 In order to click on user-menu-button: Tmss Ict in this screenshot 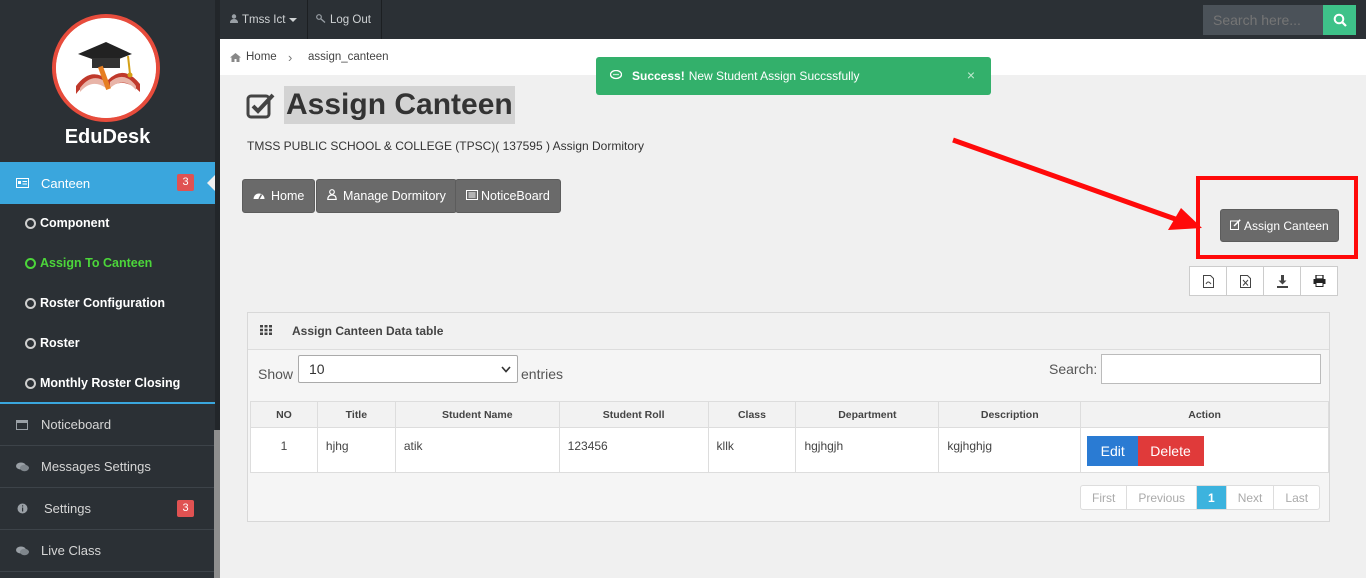, I will do `click(264, 19)`.